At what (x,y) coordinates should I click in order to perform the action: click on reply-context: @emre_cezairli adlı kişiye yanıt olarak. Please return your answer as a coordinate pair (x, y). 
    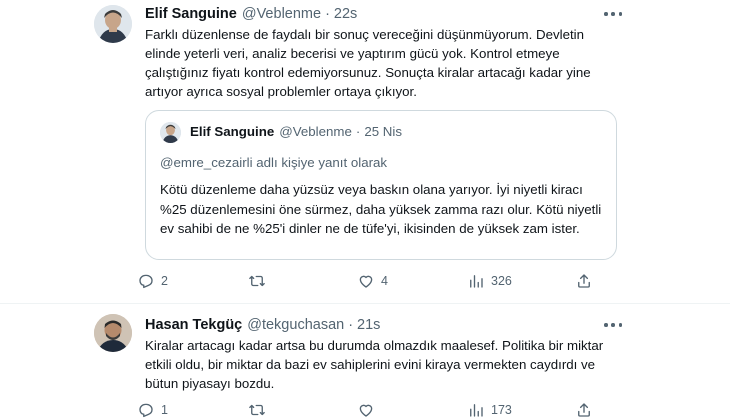
    Looking at the image, I should click on (274, 162).